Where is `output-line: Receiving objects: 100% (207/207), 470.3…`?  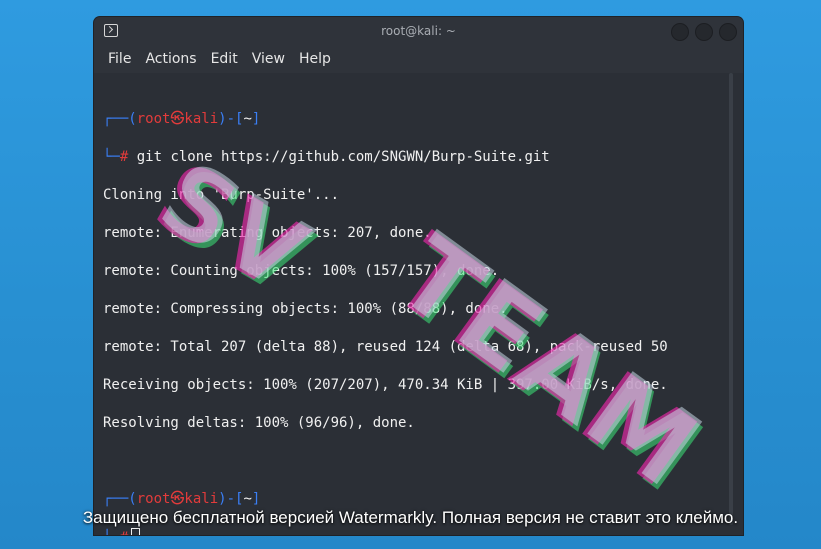
output-line: Receiving objects: 100% (207/207), 470.3… is located at coordinates (385, 385).